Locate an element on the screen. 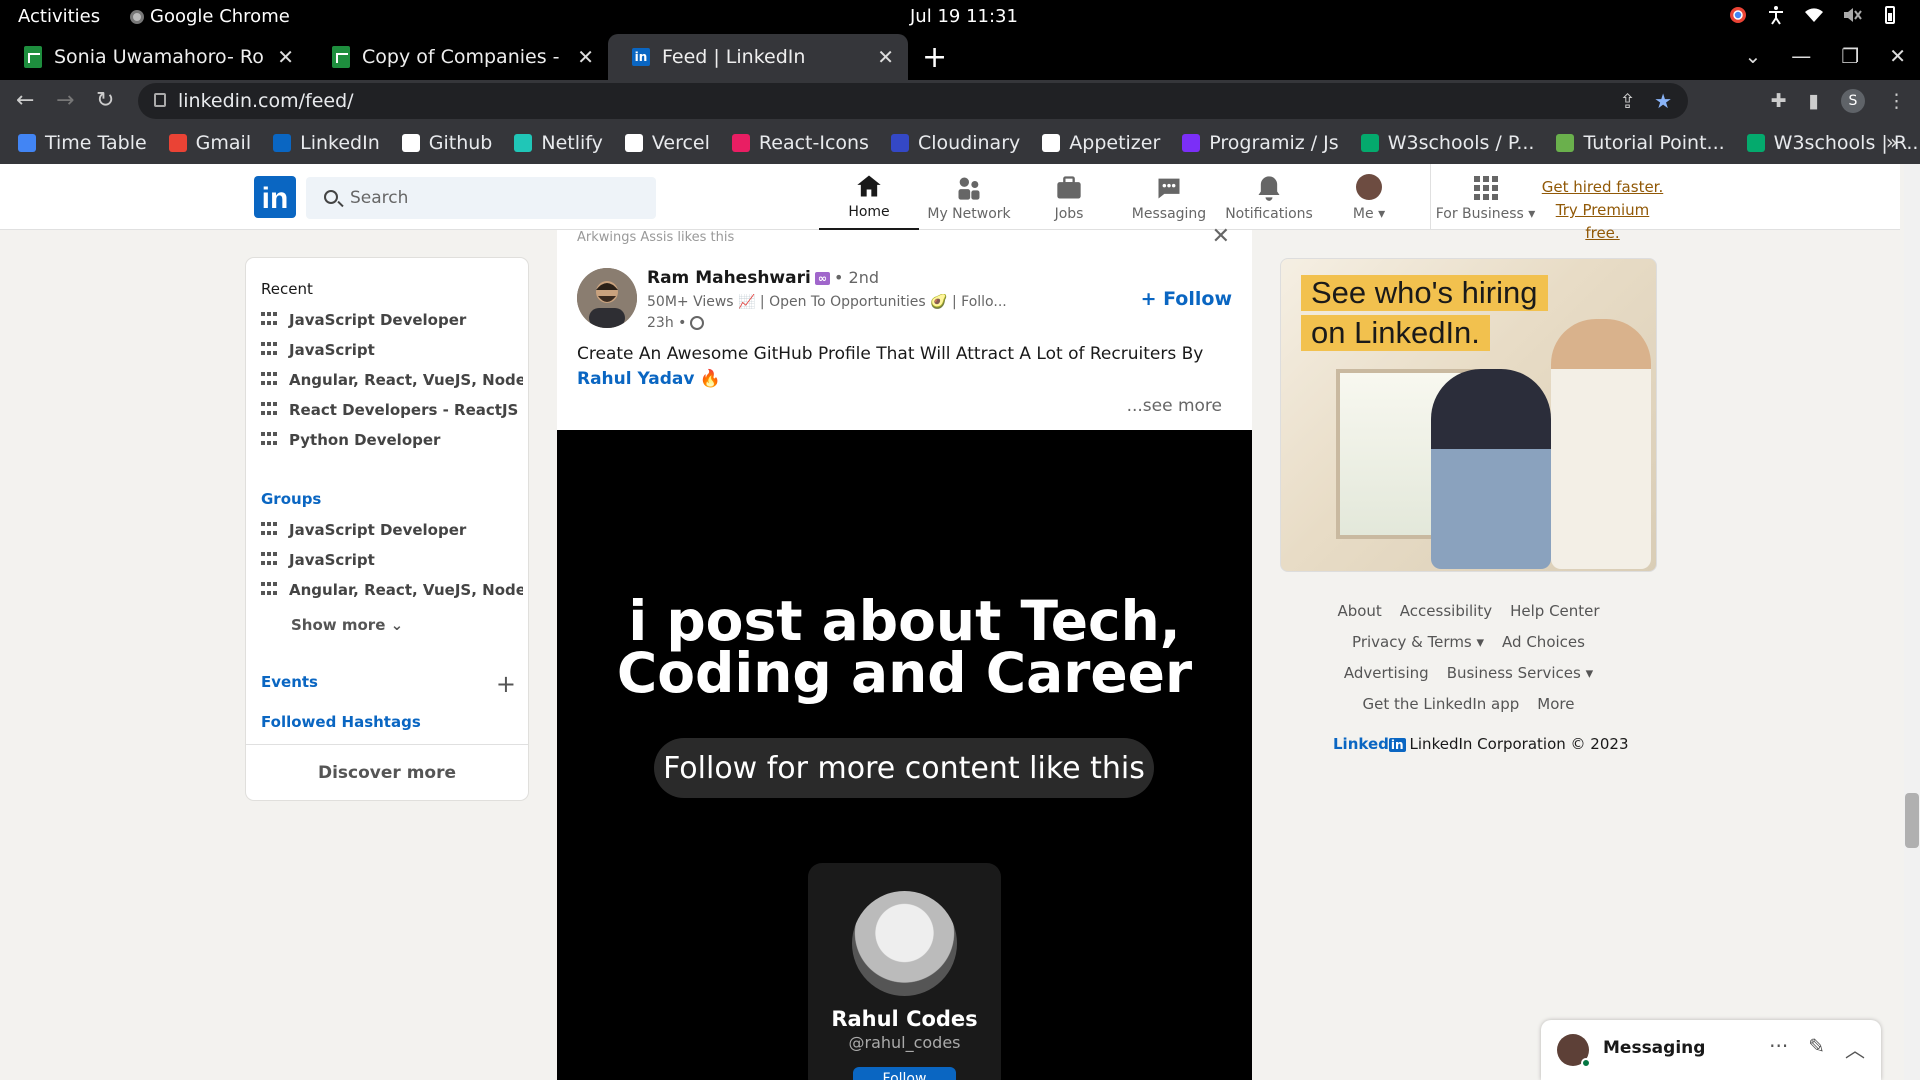  share-icon: ⇪ is located at coordinates (1627, 101).